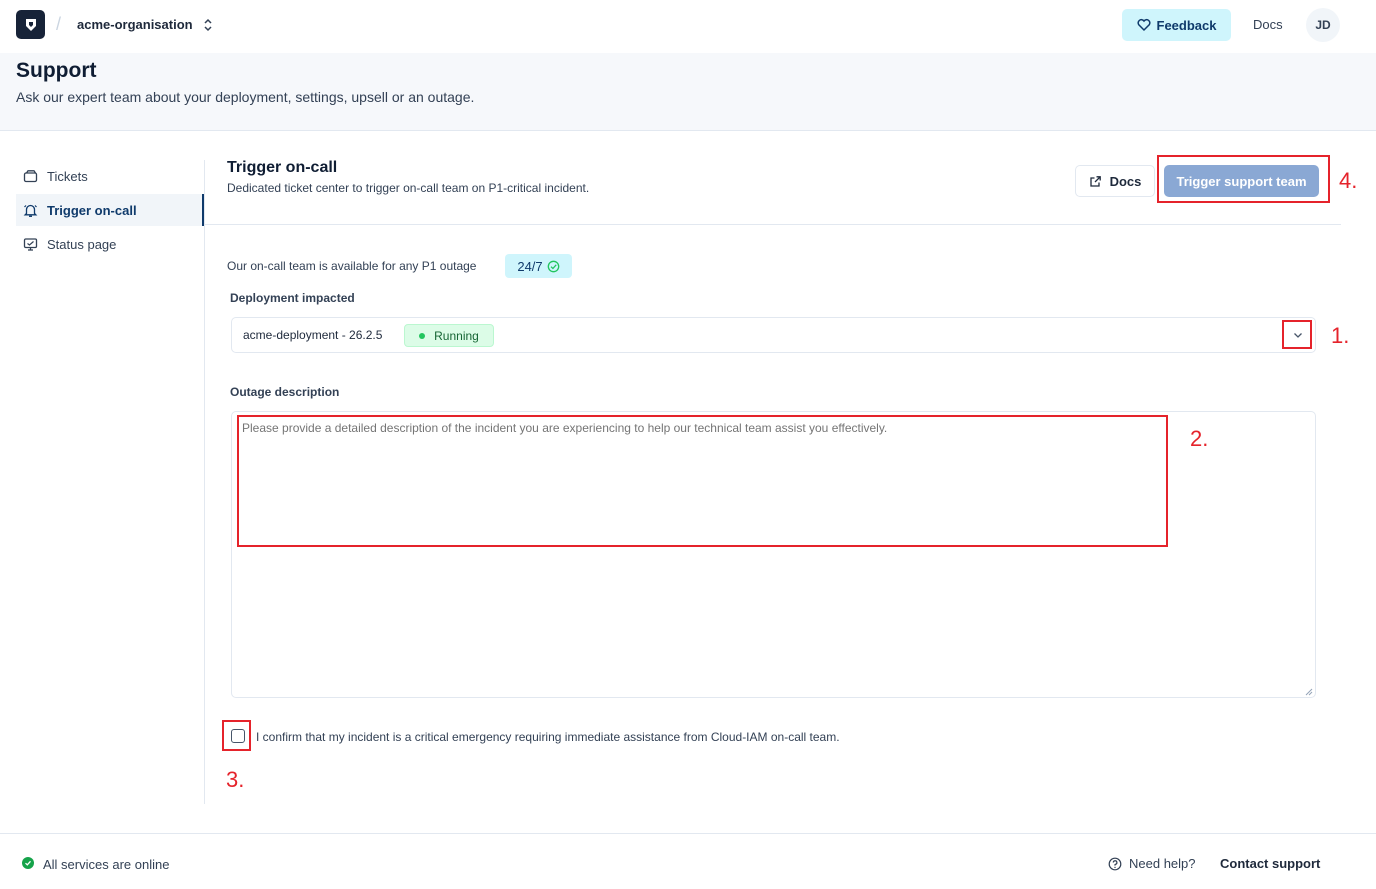  What do you see at coordinates (1348, 180) in the screenshot?
I see `annotation-label-4: 4.` at bounding box center [1348, 180].